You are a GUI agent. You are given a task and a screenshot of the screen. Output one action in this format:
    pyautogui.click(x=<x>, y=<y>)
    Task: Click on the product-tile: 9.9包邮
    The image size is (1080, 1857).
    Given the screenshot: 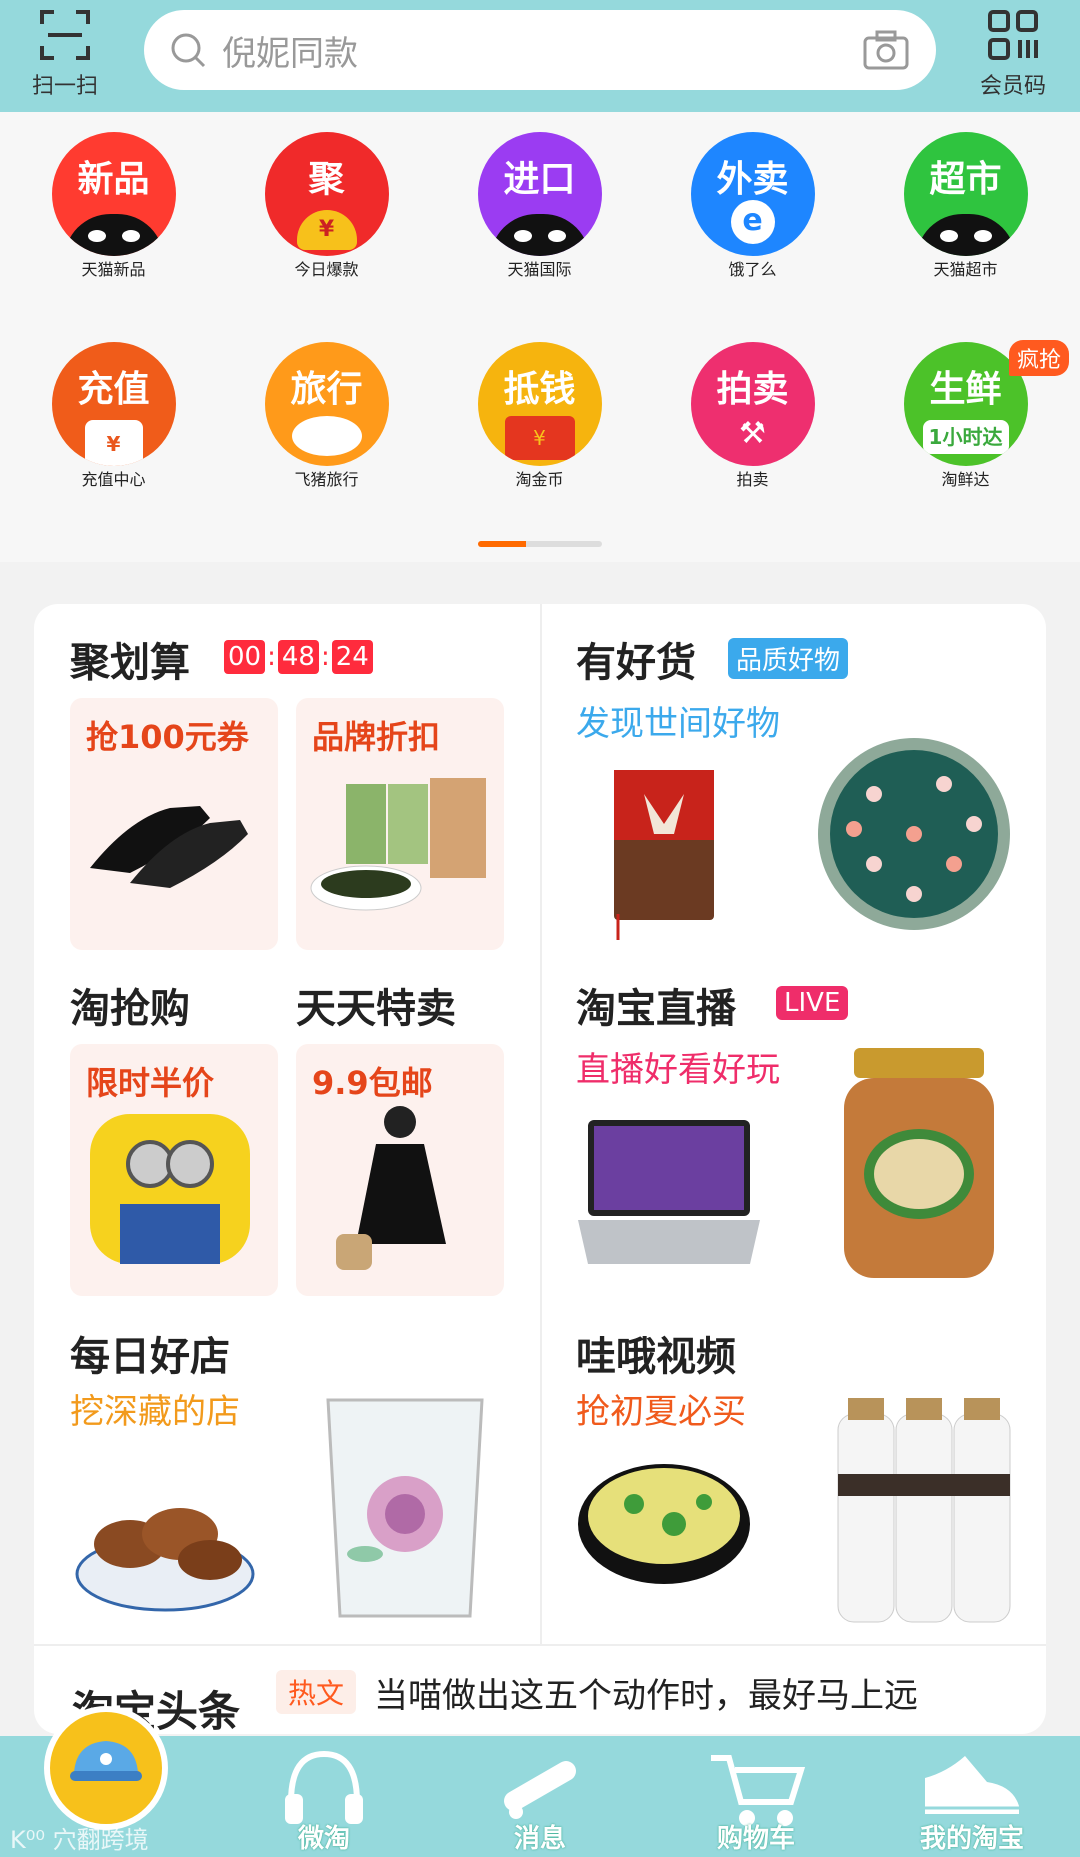 What is the action you would take?
    pyautogui.click(x=400, y=1170)
    